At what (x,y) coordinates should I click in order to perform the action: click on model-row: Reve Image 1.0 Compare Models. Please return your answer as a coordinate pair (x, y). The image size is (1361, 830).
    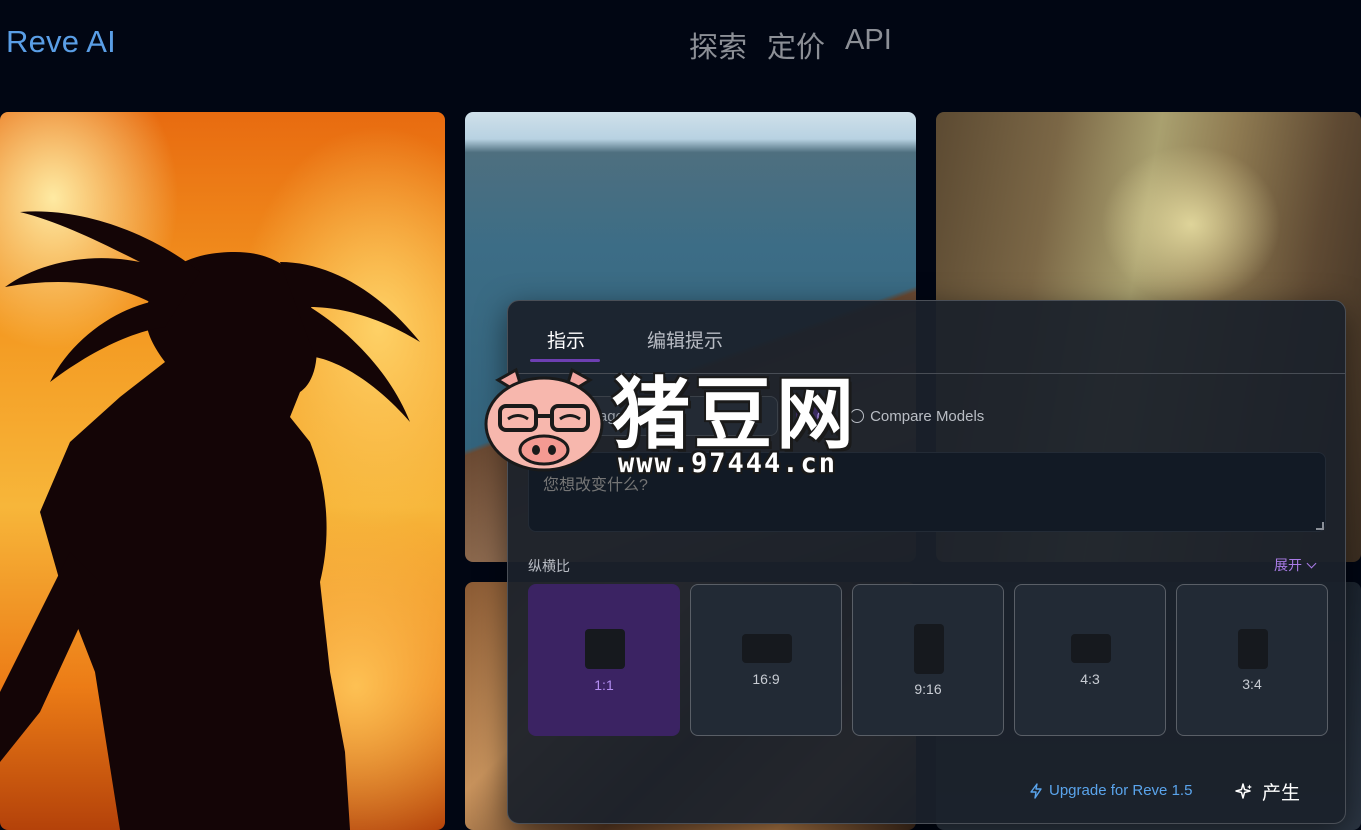
    Looking at the image, I should click on (927, 416).